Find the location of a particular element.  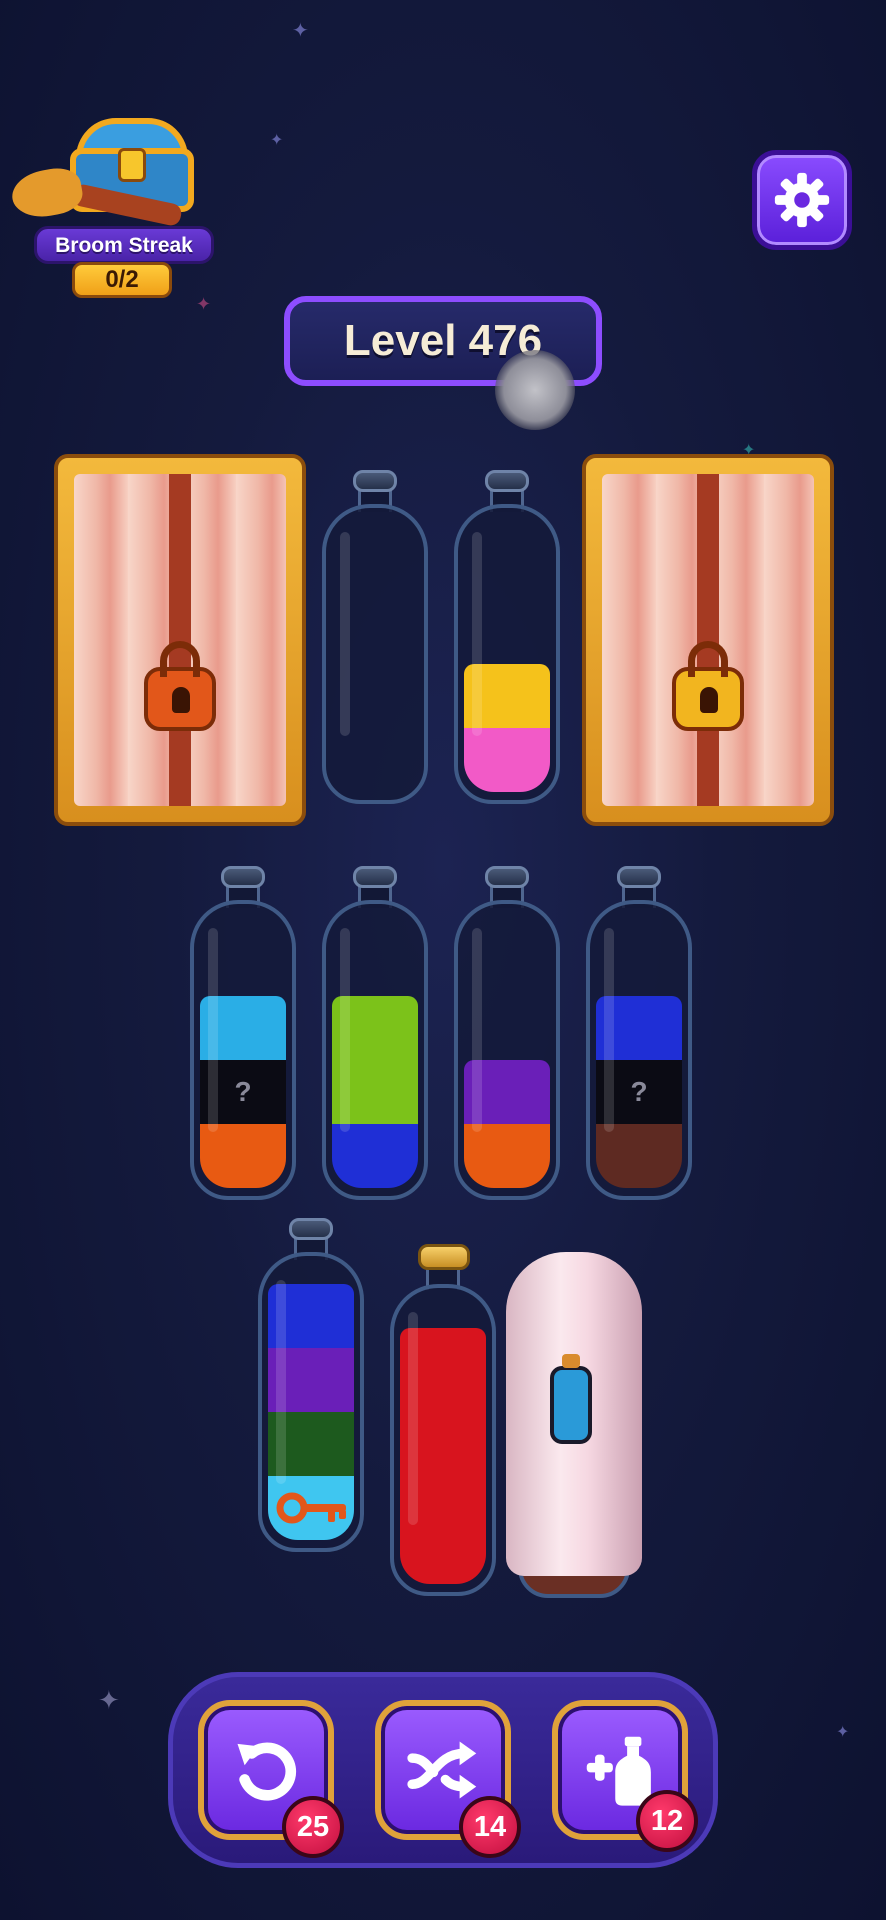

covered-bottle is located at coordinates (574, 1427).